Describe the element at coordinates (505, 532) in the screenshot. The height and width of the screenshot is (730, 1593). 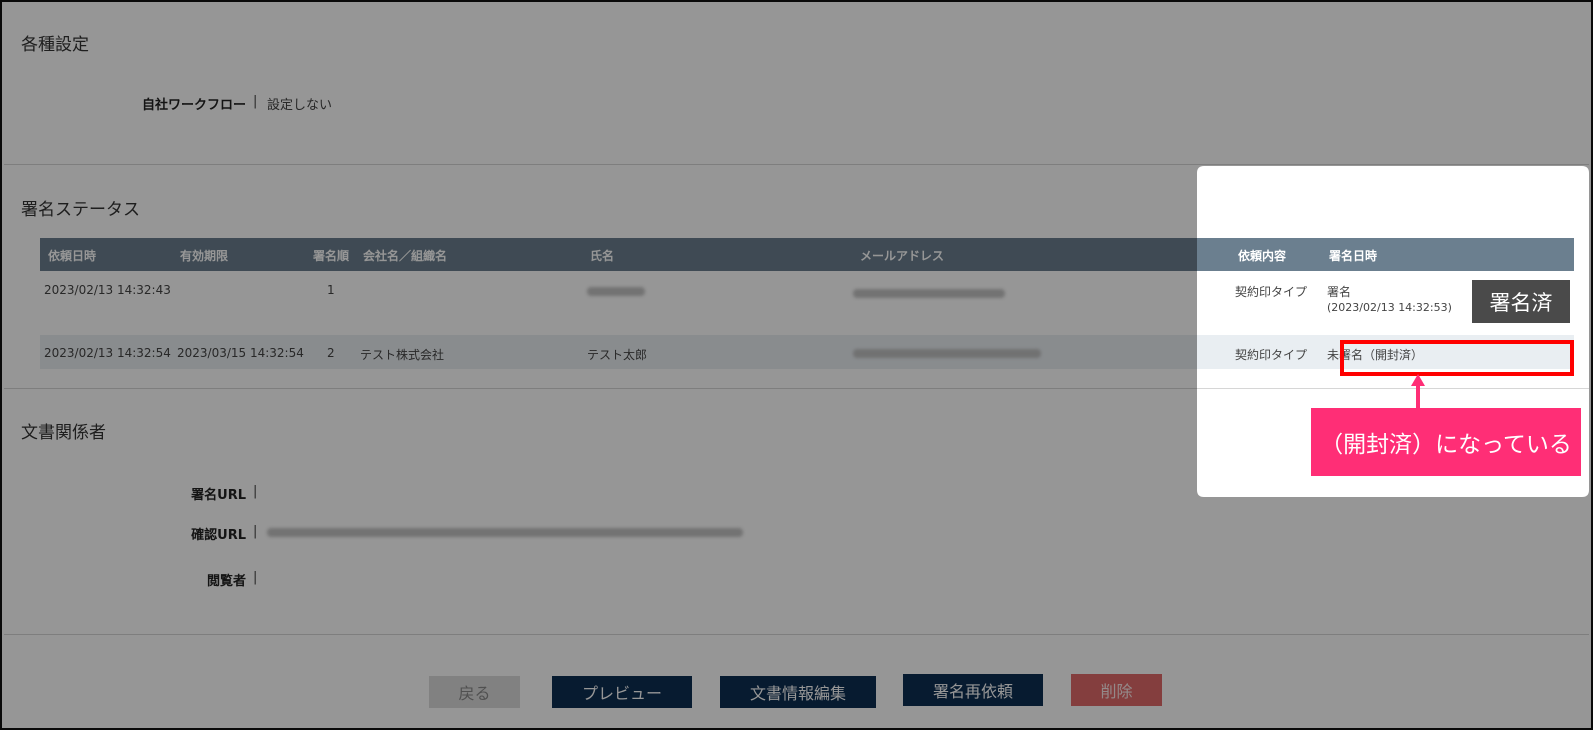
I see `confirm-url-redacted` at that location.